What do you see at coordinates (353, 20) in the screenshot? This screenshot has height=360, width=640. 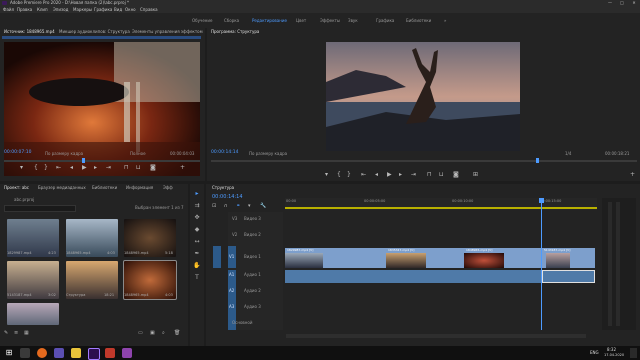 I see `workspace-audio: Звук` at bounding box center [353, 20].